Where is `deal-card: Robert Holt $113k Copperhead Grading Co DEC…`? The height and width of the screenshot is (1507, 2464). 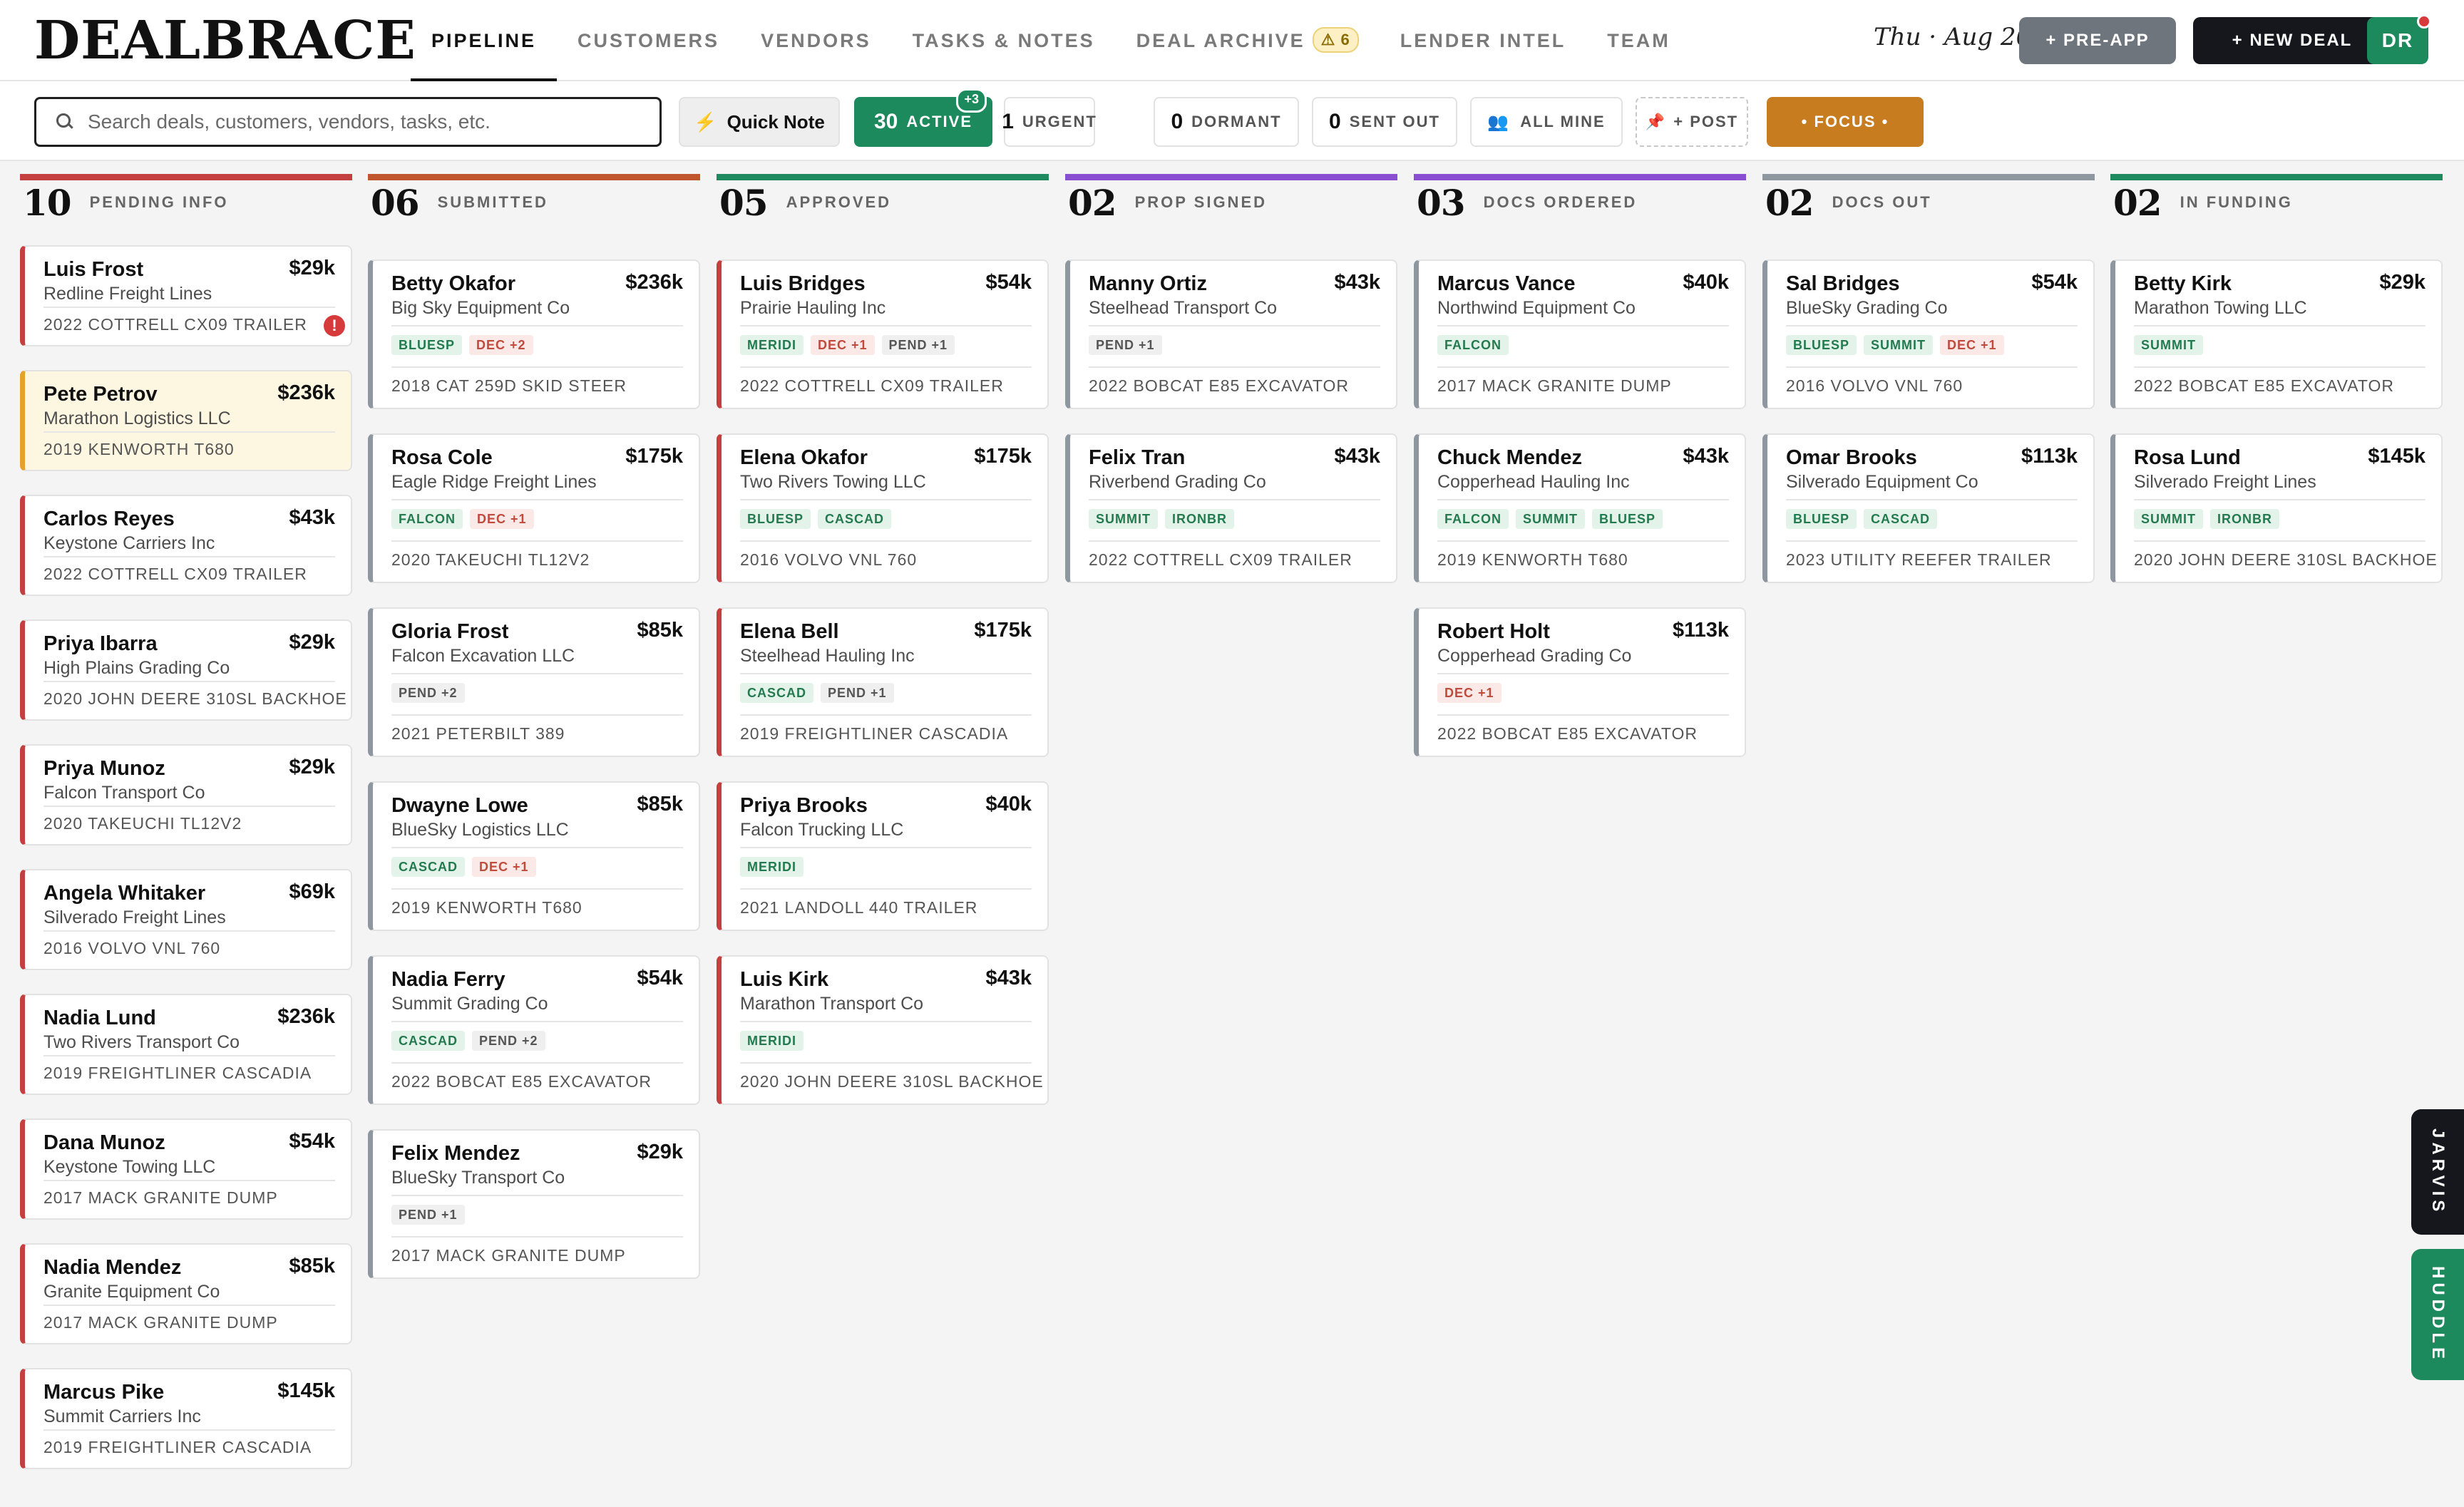
deal-card: Robert Holt $113k Copperhead Grading Co DEC… is located at coordinates (1580, 682).